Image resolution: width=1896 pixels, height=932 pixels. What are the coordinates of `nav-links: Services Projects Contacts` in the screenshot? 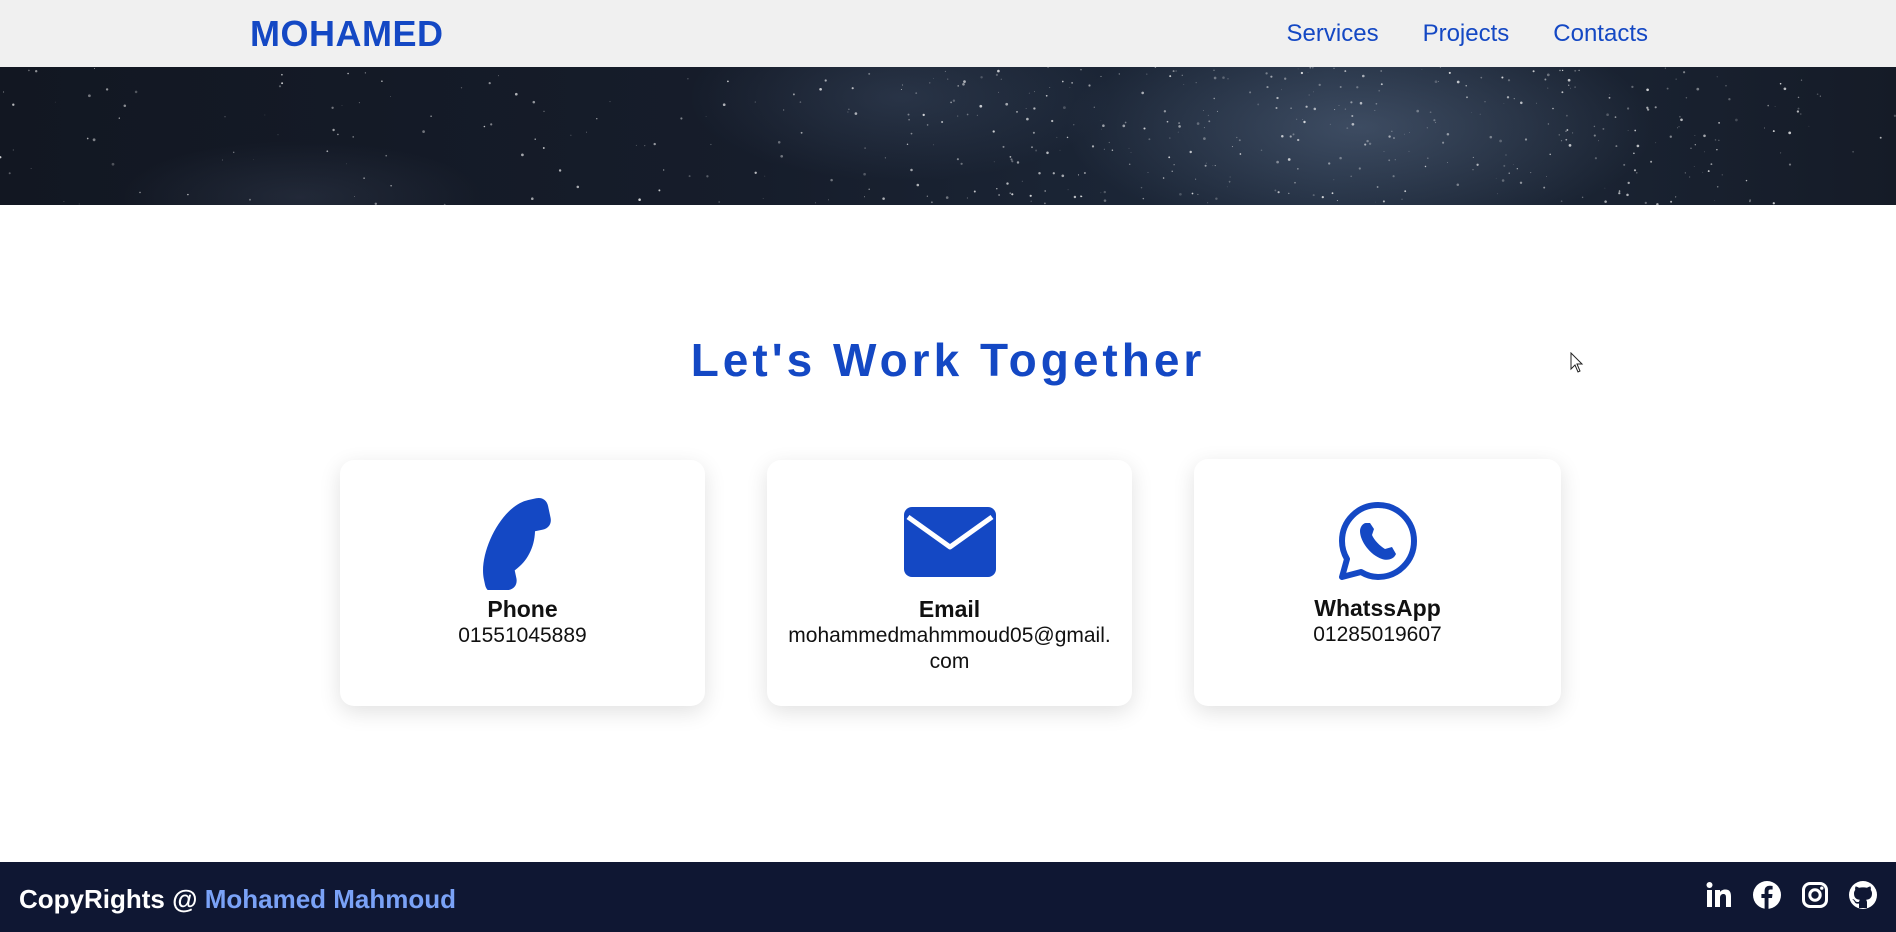 It's located at (1467, 34).